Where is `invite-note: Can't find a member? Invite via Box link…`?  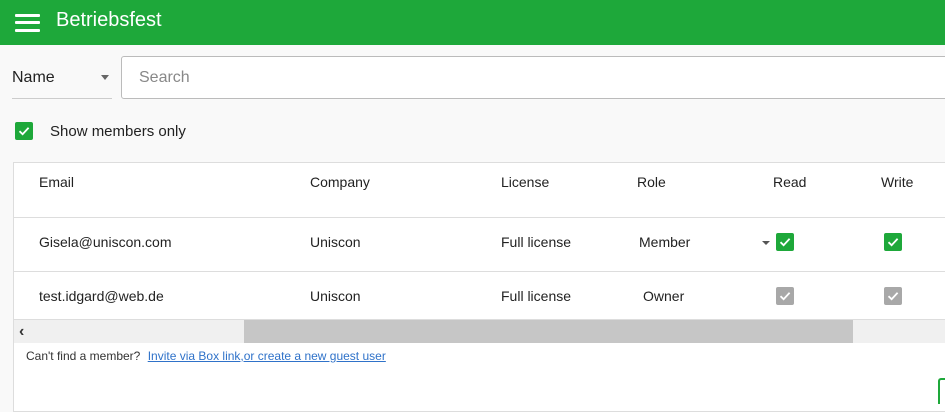 invite-note: Can't find a member? Invite via Box link… is located at coordinates (206, 356).